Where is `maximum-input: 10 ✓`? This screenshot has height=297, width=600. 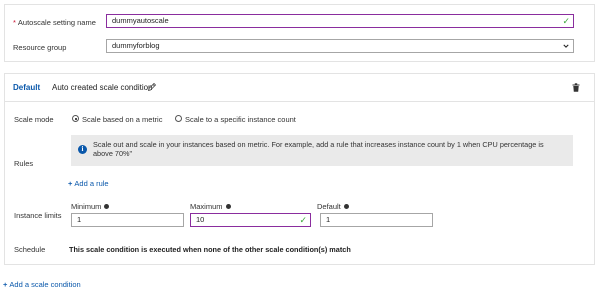
maximum-input: 10 ✓ is located at coordinates (250, 220).